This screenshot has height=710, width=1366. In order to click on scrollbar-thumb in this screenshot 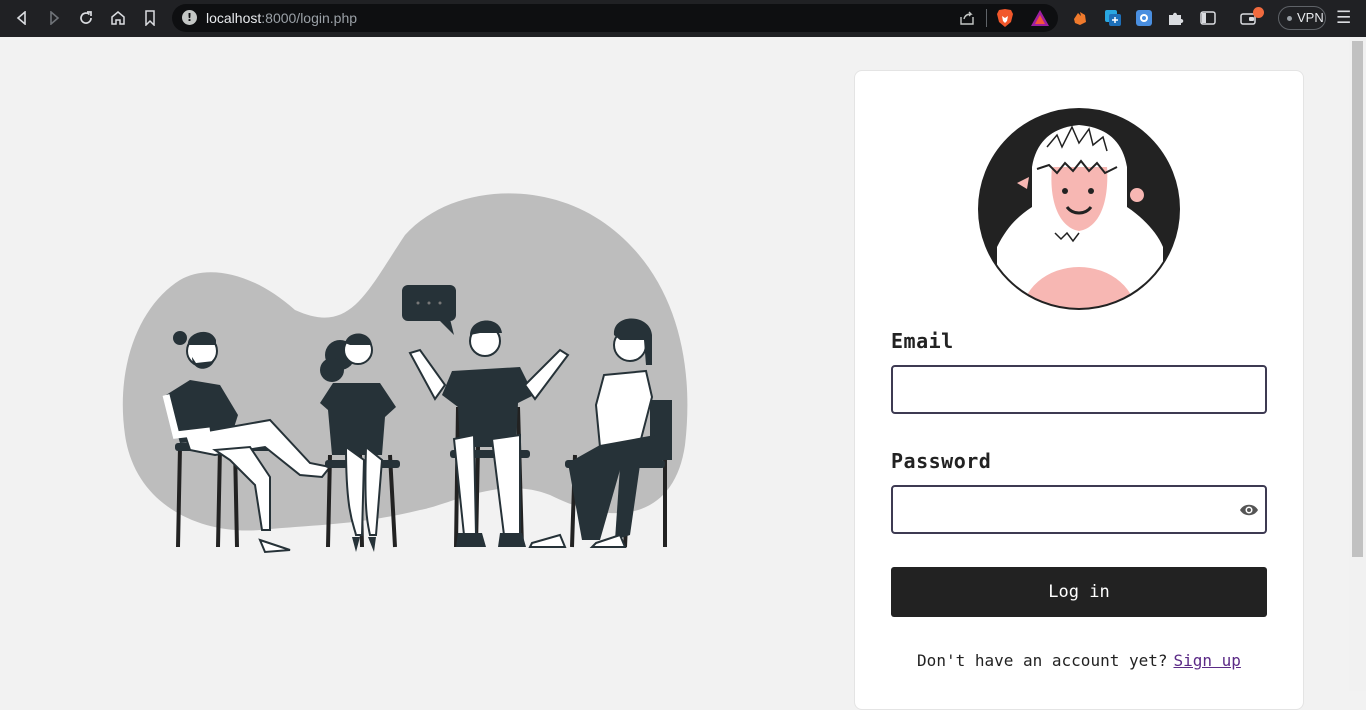, I will do `click(1357, 299)`.